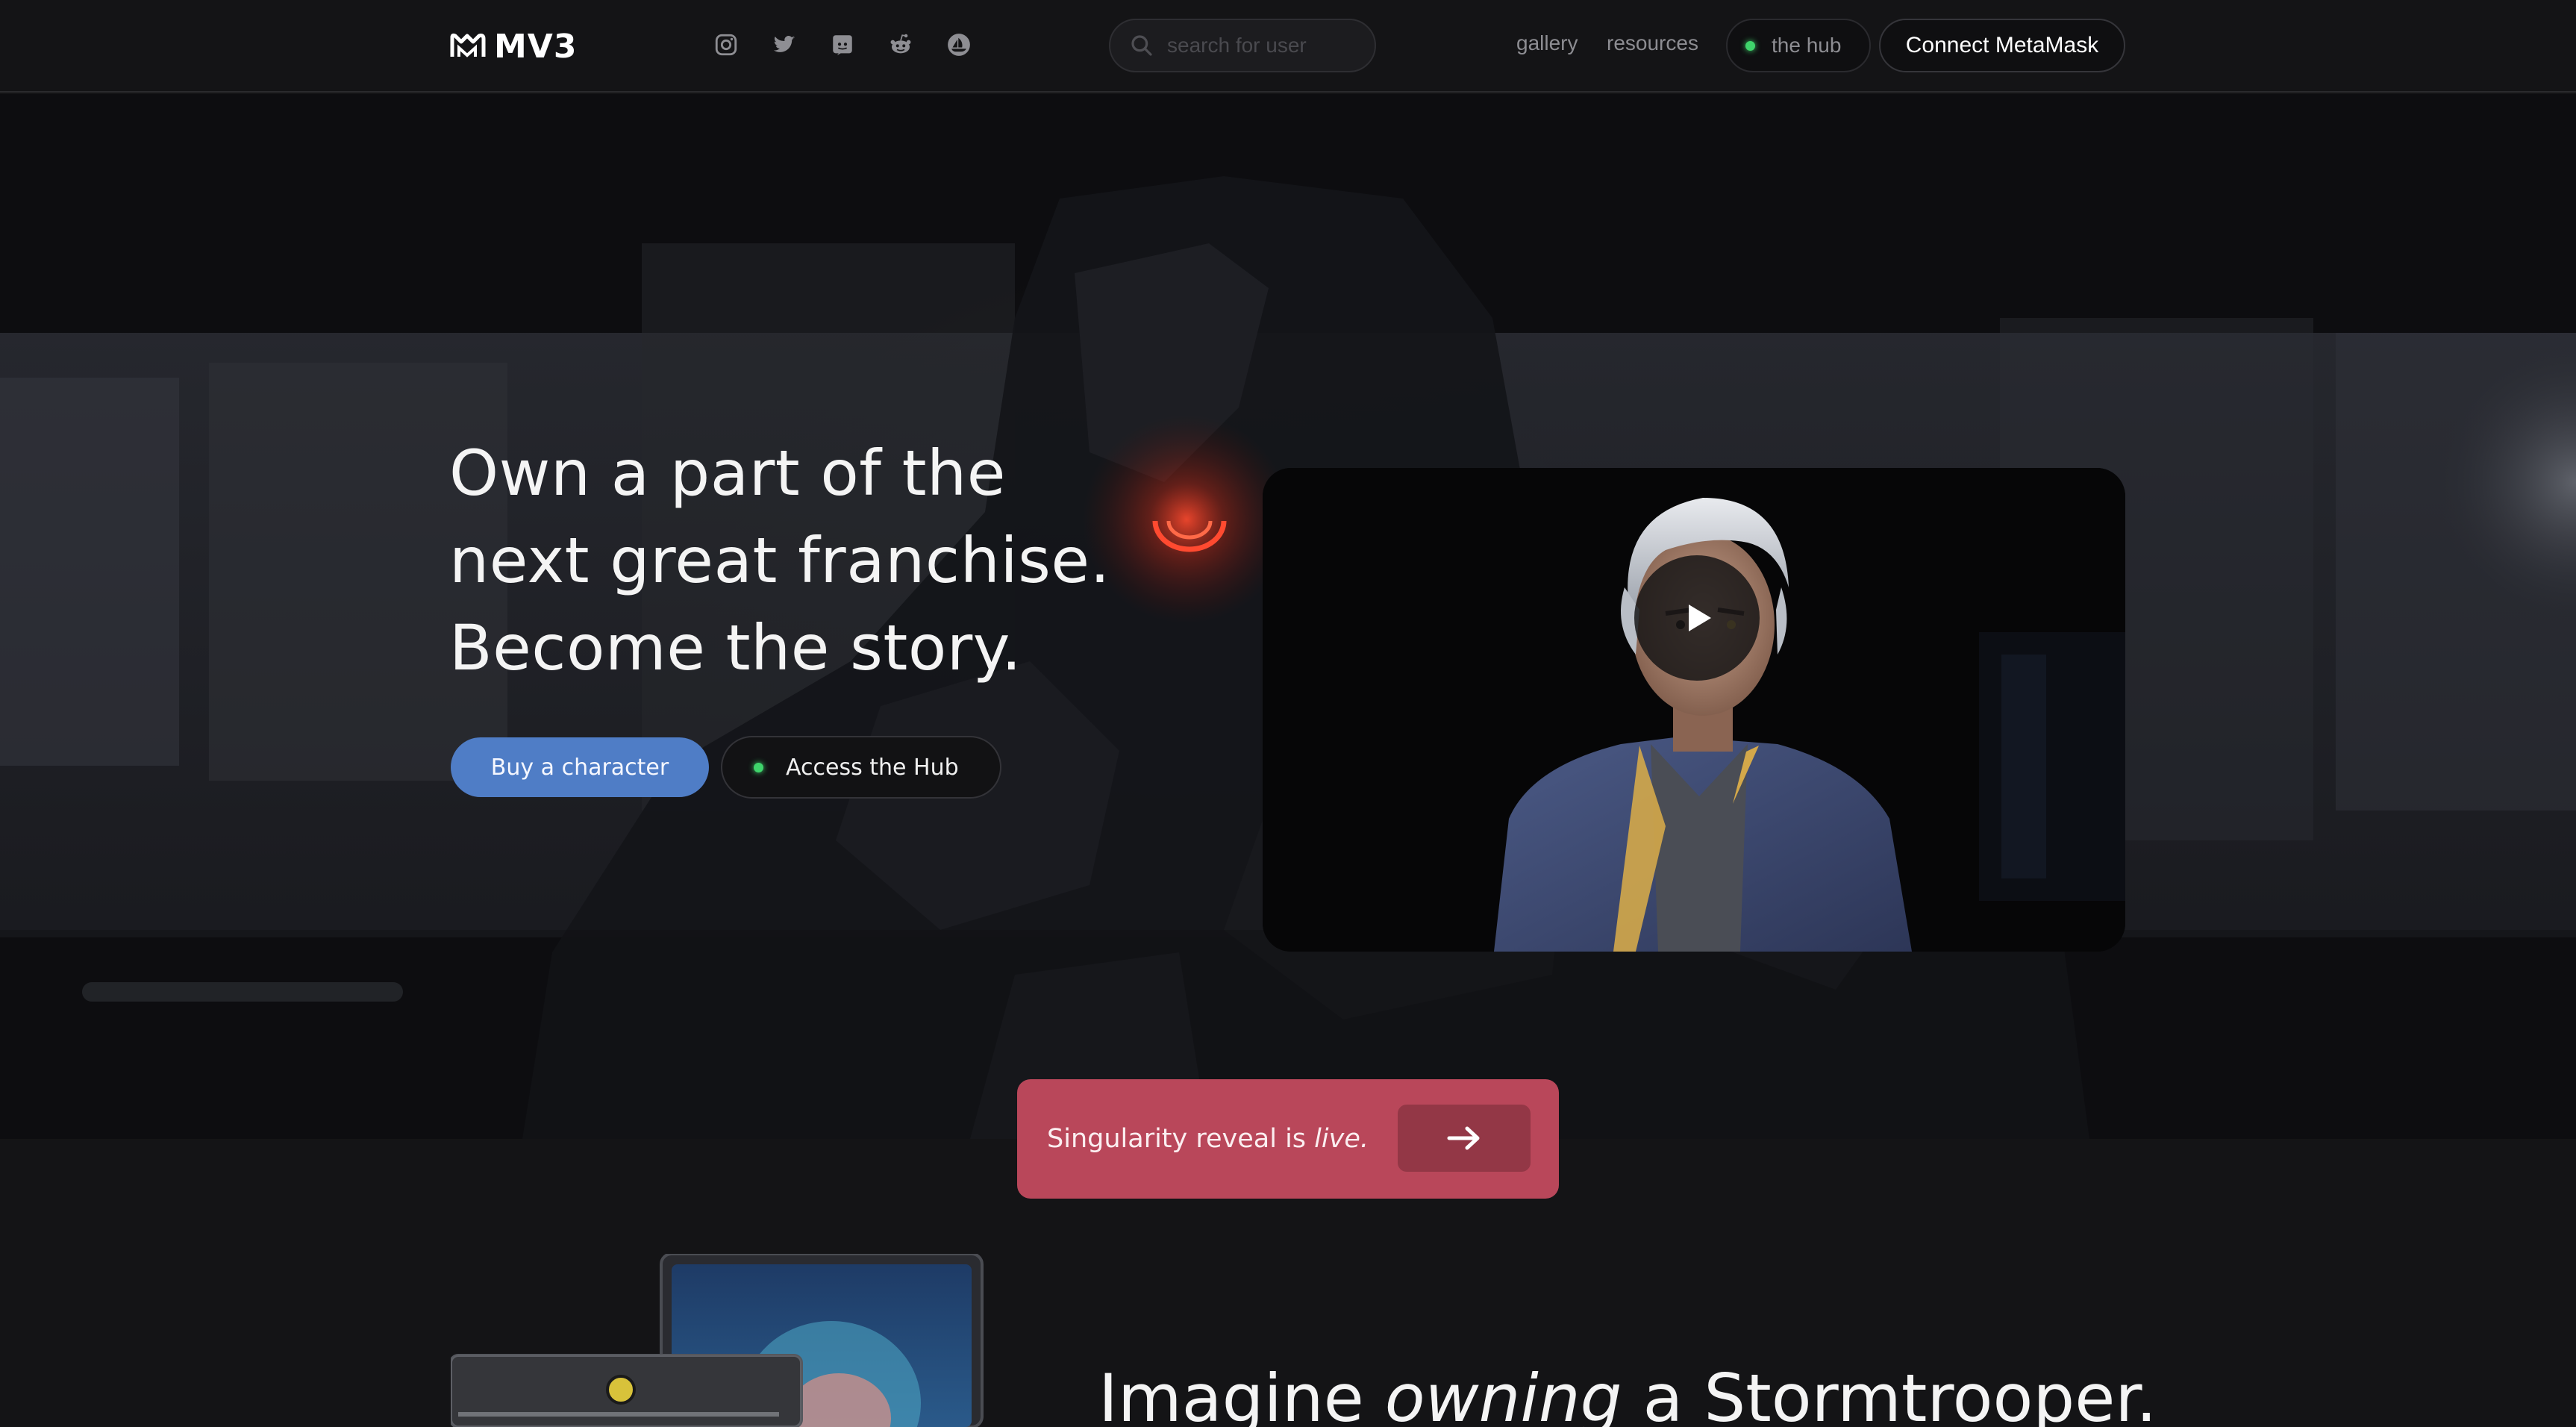 This screenshot has height=1427, width=2576. What do you see at coordinates (735, 648) in the screenshot?
I see `headline-line: Become the story.` at bounding box center [735, 648].